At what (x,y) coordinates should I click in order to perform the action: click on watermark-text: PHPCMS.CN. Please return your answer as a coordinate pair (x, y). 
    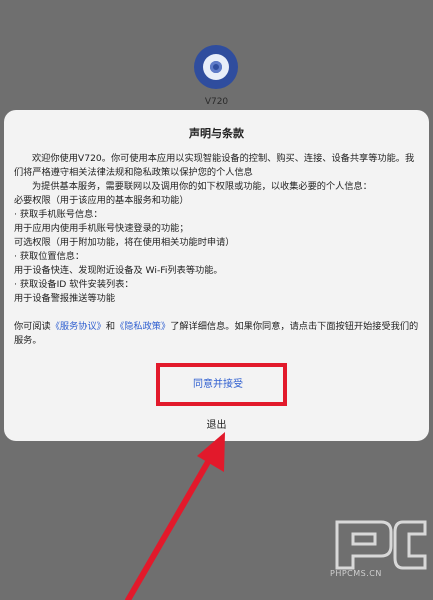
    Looking at the image, I should click on (356, 573).